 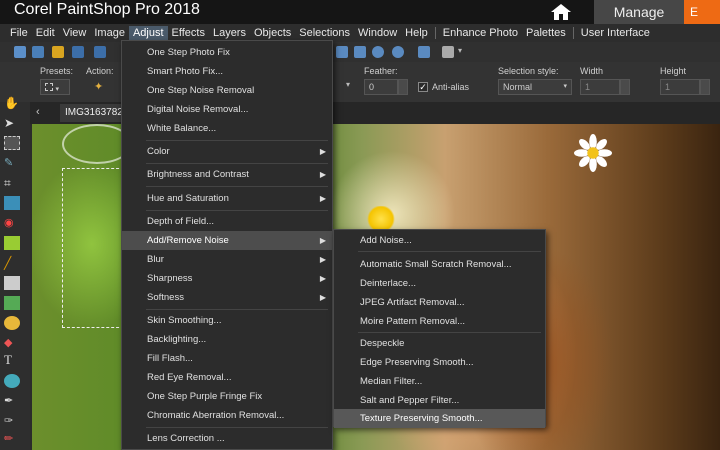 What do you see at coordinates (45, 33) in the screenshot?
I see `menu-edit: Edit` at bounding box center [45, 33].